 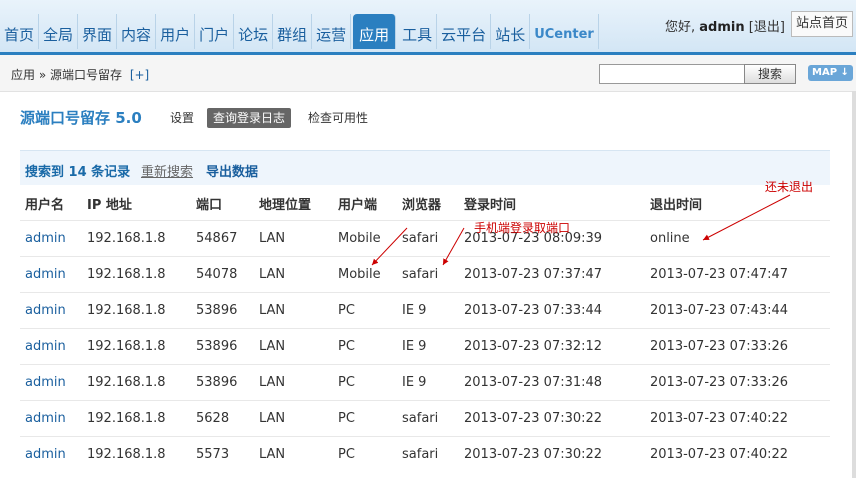 I want to click on arrow-to-mobile, so click(x=389, y=246).